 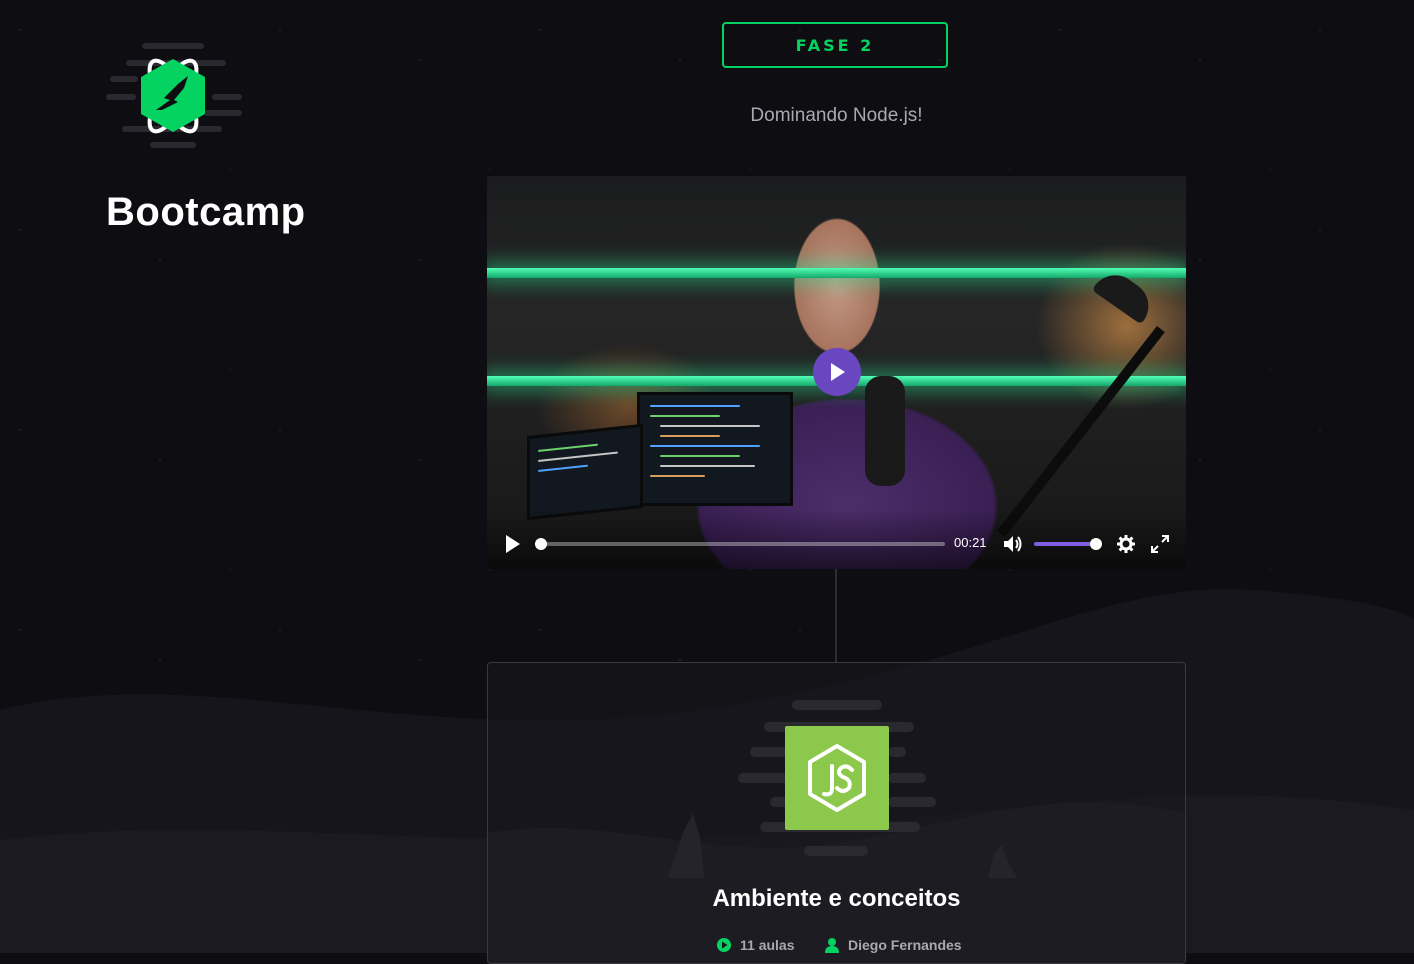 I want to click on bootcamp-logo-icon, so click(x=174, y=95).